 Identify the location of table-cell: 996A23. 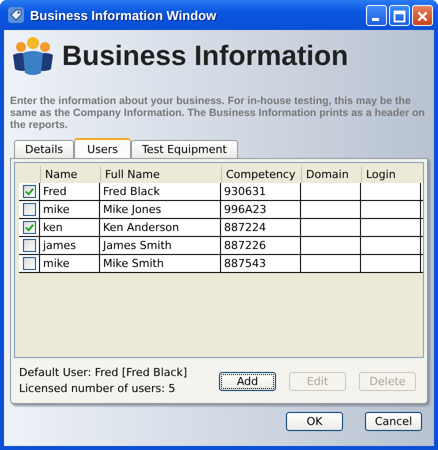
(261, 209).